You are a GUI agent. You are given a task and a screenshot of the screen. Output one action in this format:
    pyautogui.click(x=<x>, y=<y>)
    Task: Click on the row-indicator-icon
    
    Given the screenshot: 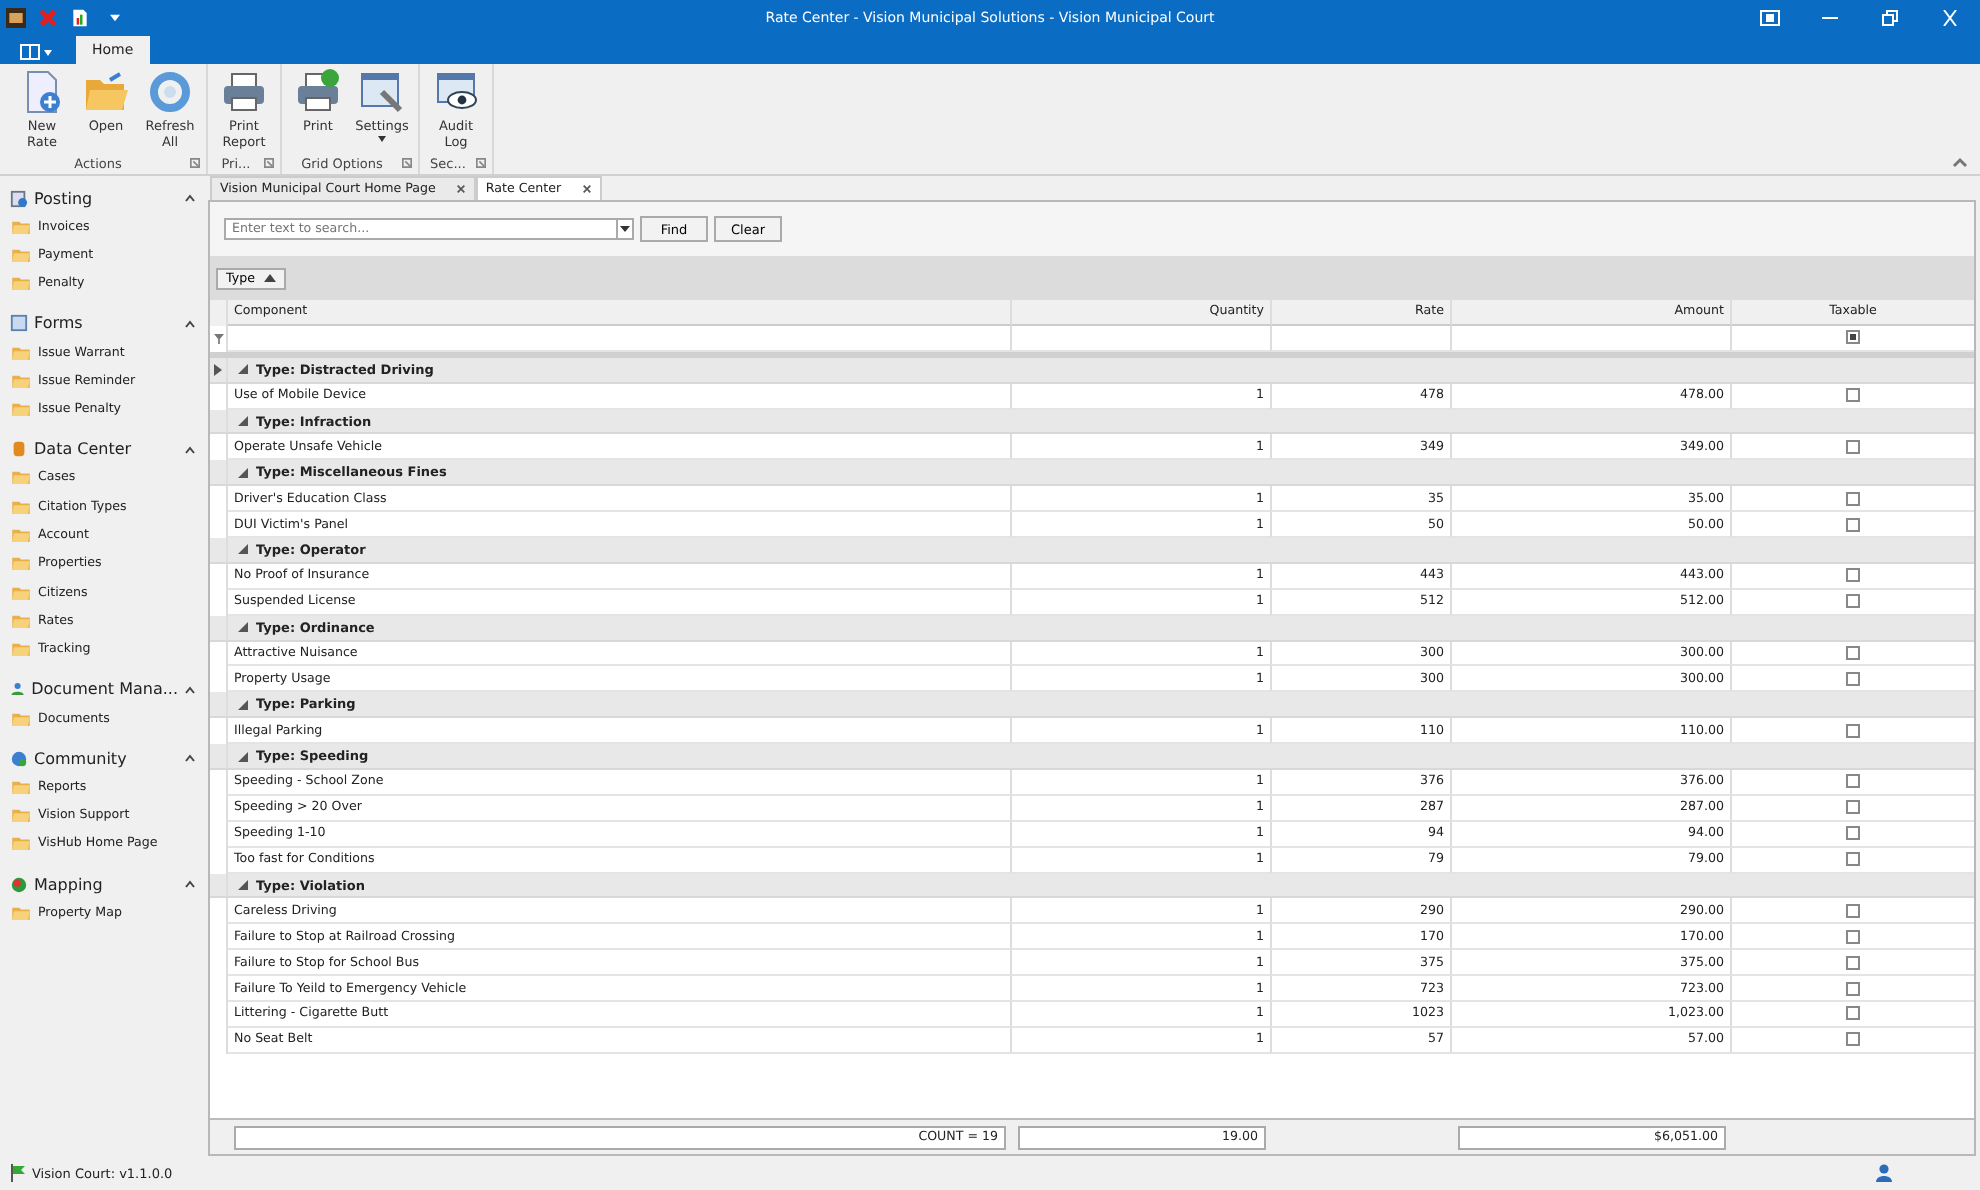 What is the action you would take?
    pyautogui.click(x=218, y=369)
    